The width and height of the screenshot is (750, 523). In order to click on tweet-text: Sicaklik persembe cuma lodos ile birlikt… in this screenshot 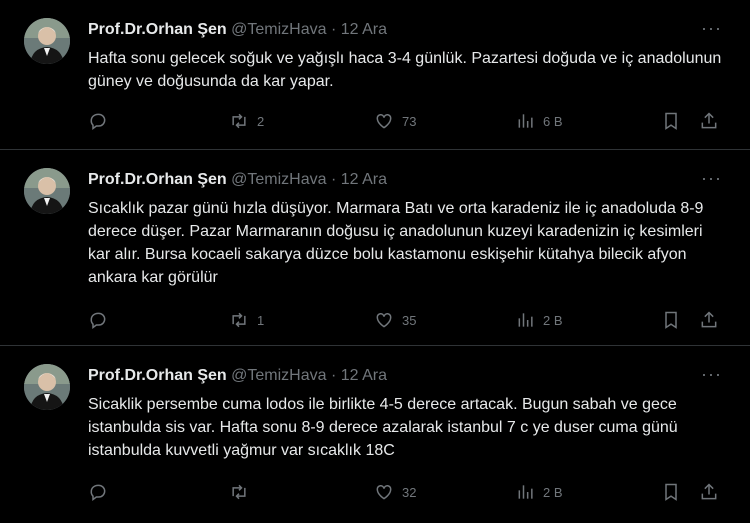, I will do `click(383, 427)`.